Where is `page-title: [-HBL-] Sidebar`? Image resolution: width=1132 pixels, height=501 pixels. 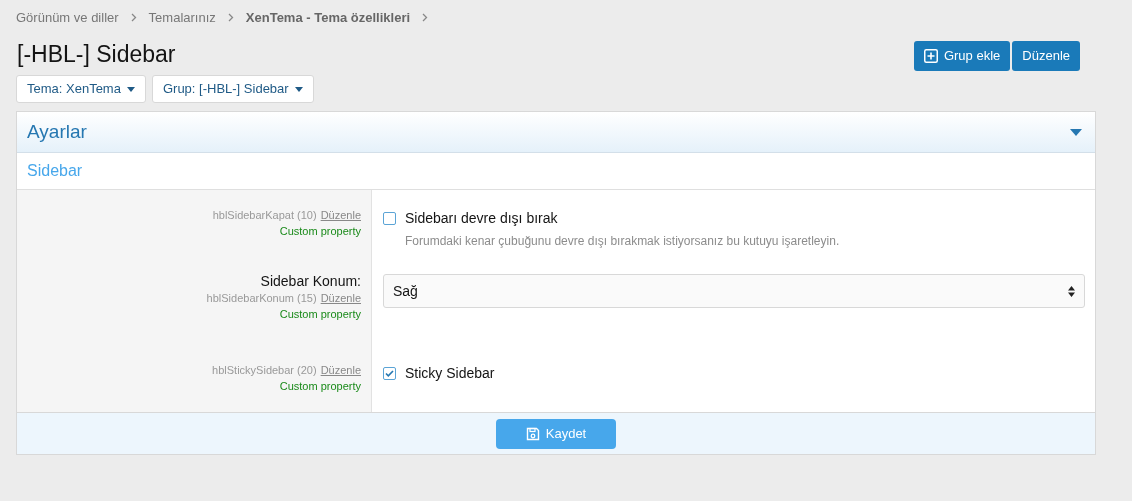
page-title: [-HBL-] Sidebar is located at coordinates (96, 54).